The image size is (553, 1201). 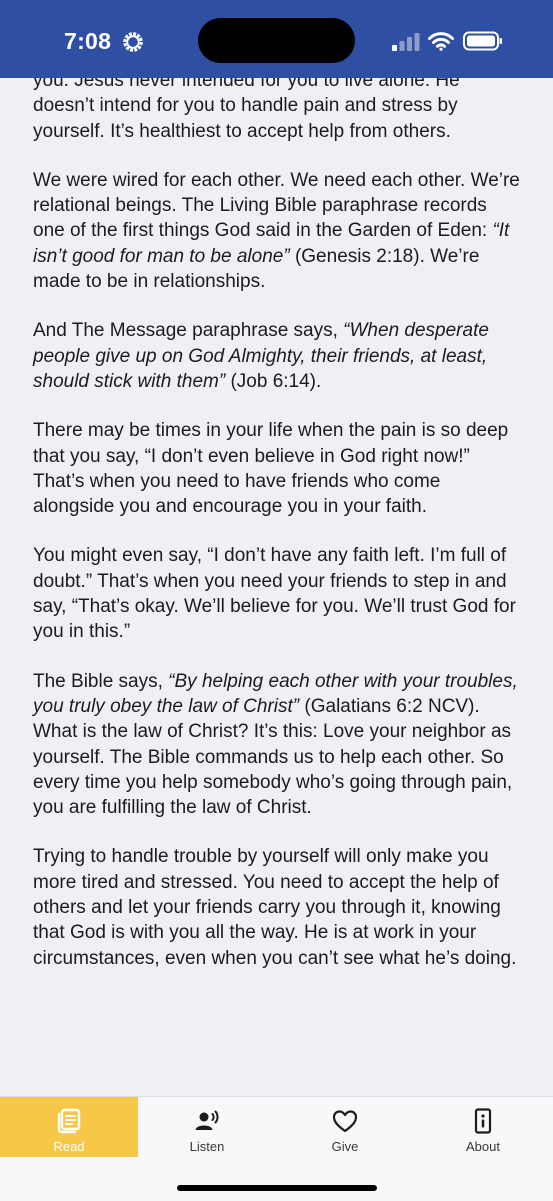 What do you see at coordinates (188, 331) in the screenshot?
I see `paragraph-text: And The Message paraphrase says,` at bounding box center [188, 331].